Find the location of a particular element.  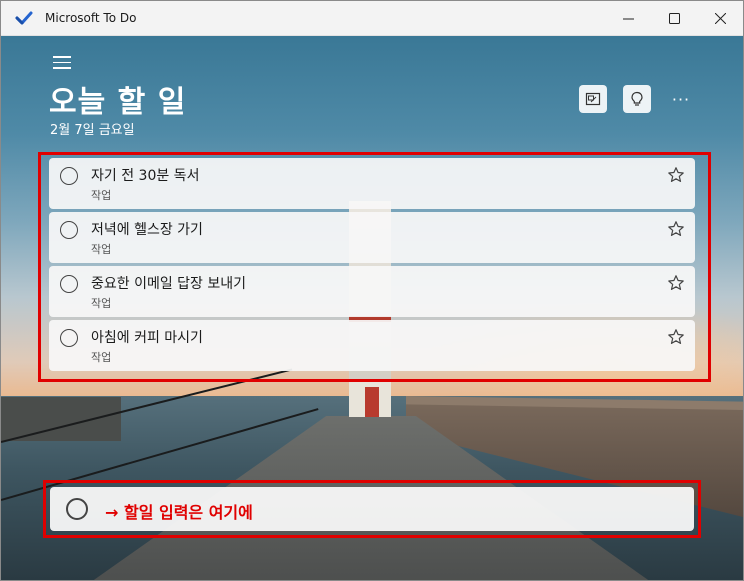

close-icon is located at coordinates (720, 18).